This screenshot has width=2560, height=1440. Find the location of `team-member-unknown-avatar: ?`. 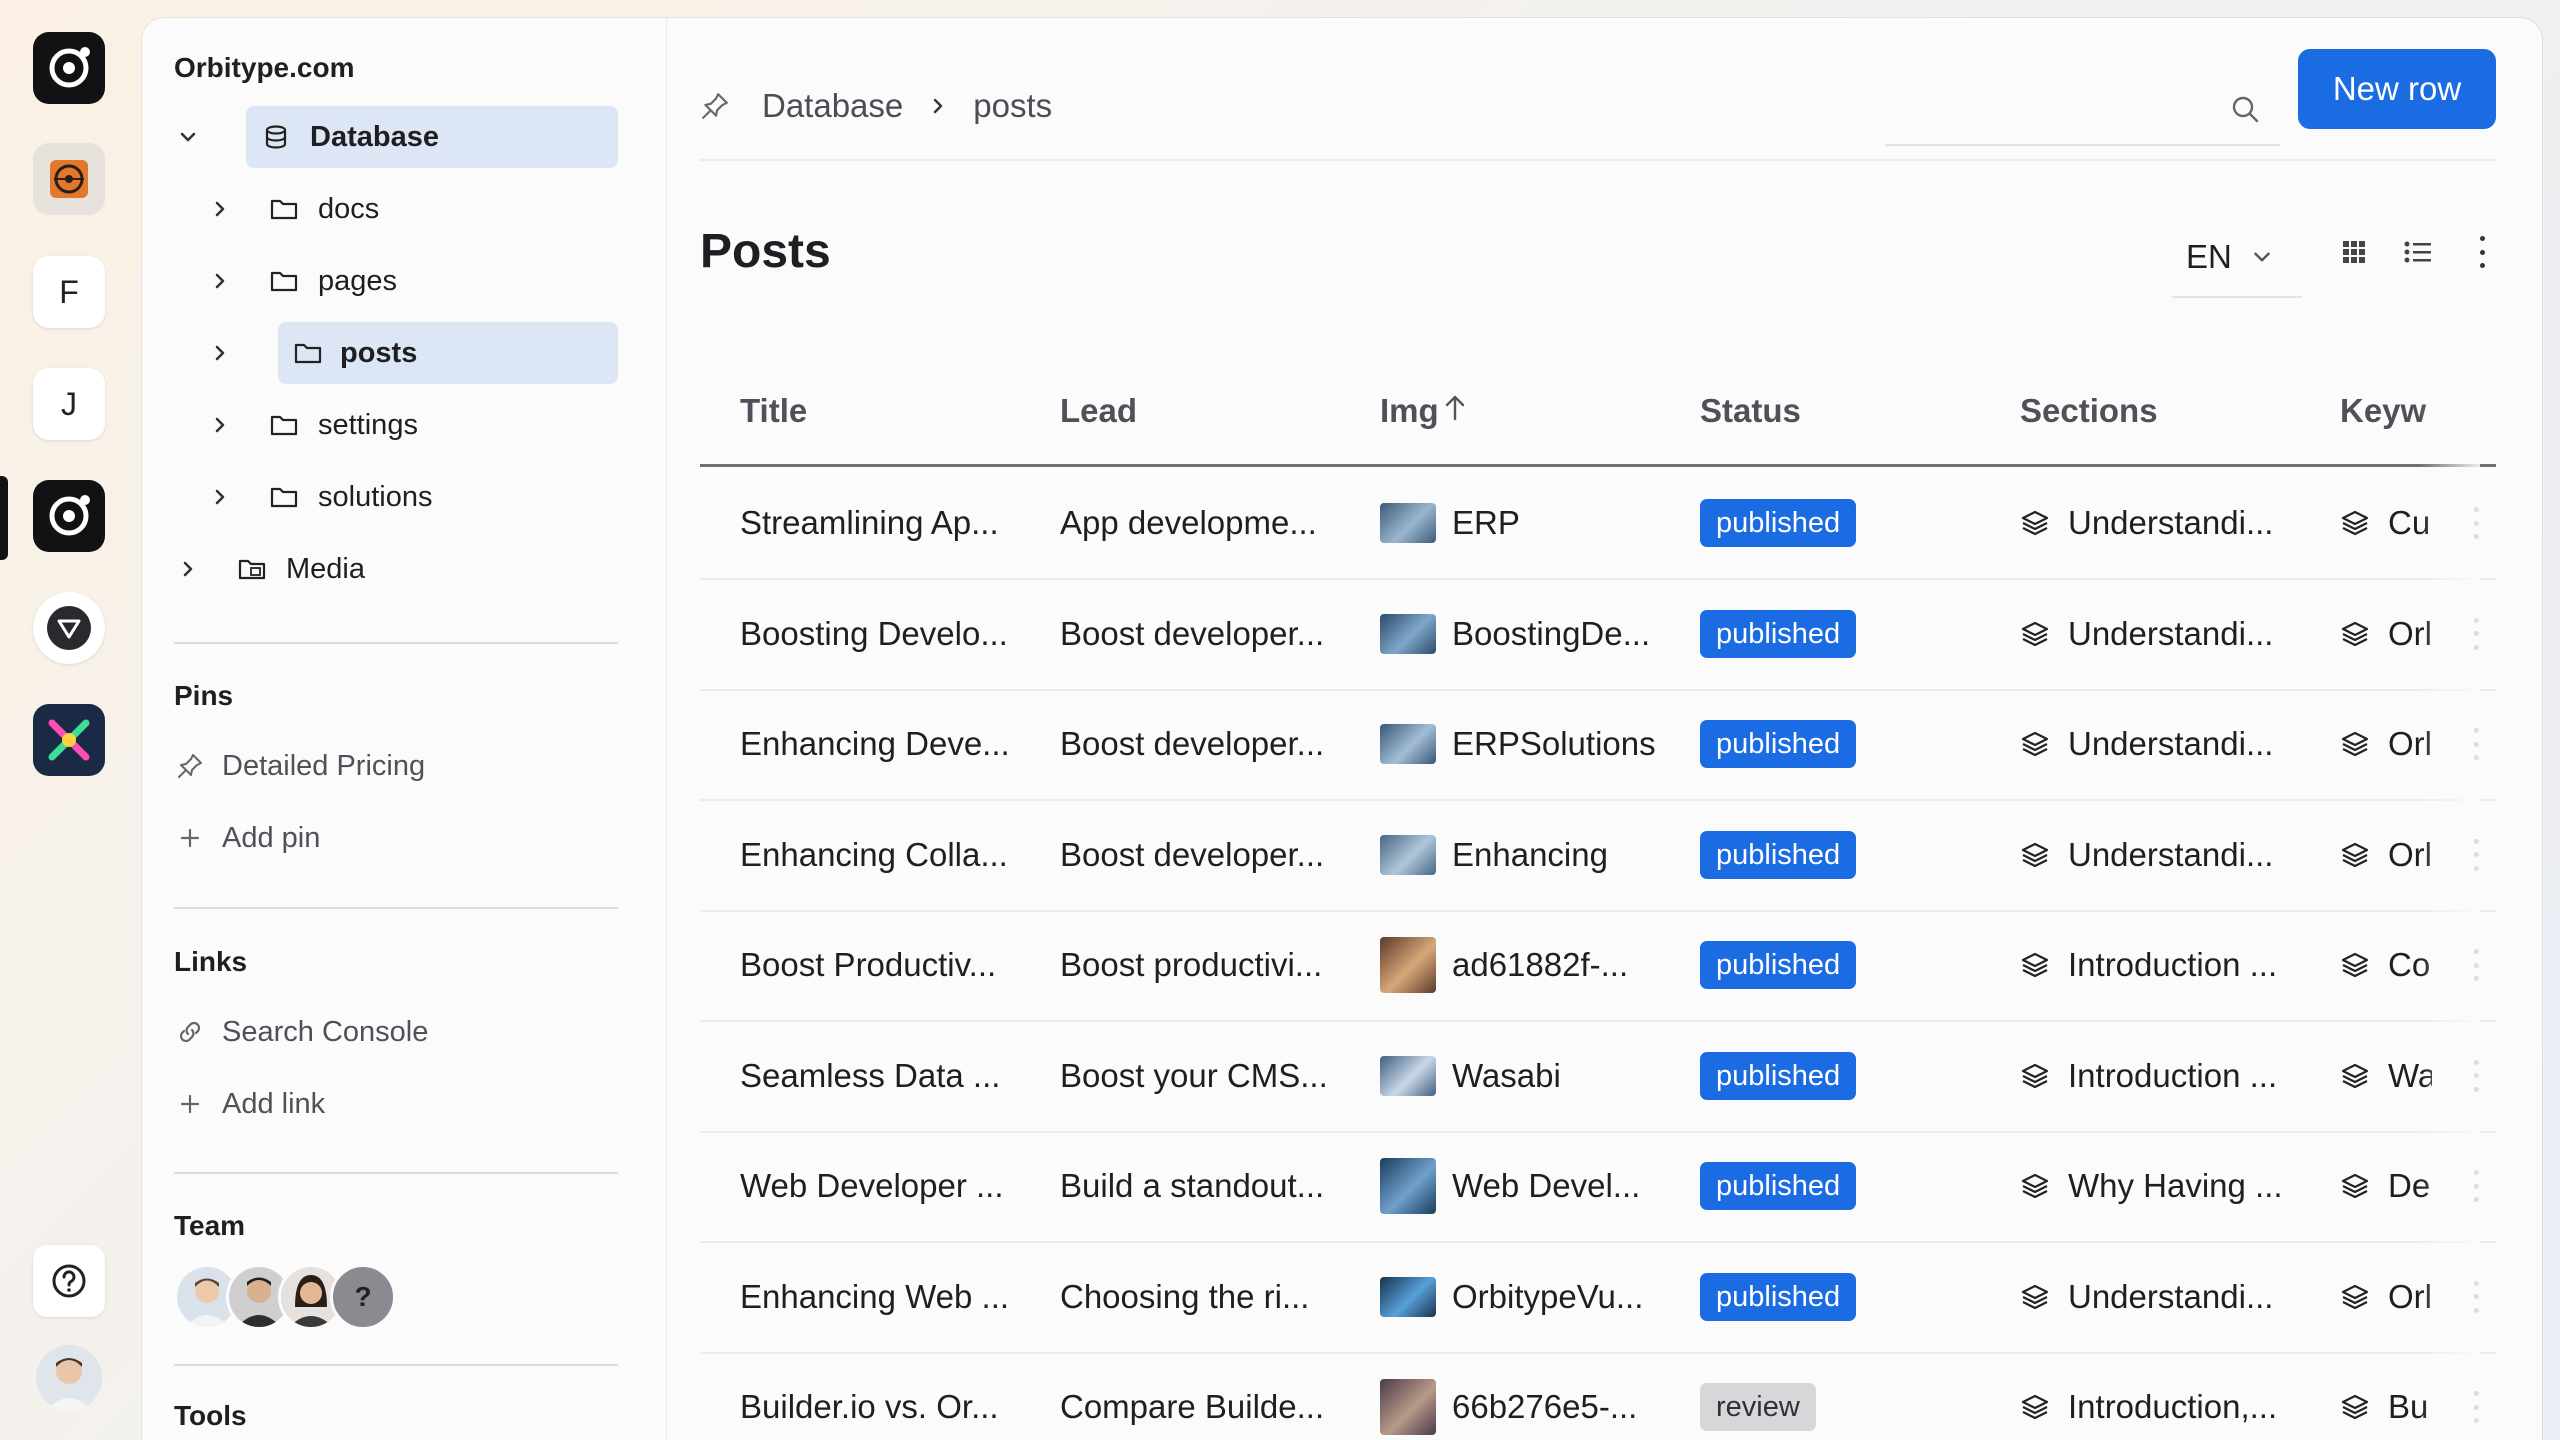

team-member-unknown-avatar: ? is located at coordinates (363, 1297).